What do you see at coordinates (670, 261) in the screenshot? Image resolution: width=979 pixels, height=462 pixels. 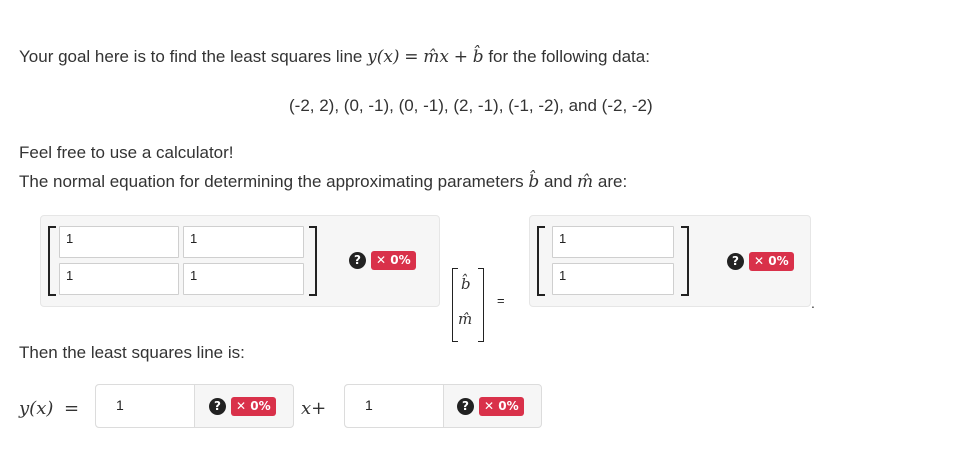 I see `right-vector-panel: 1 1 ? ✕ 0%` at bounding box center [670, 261].